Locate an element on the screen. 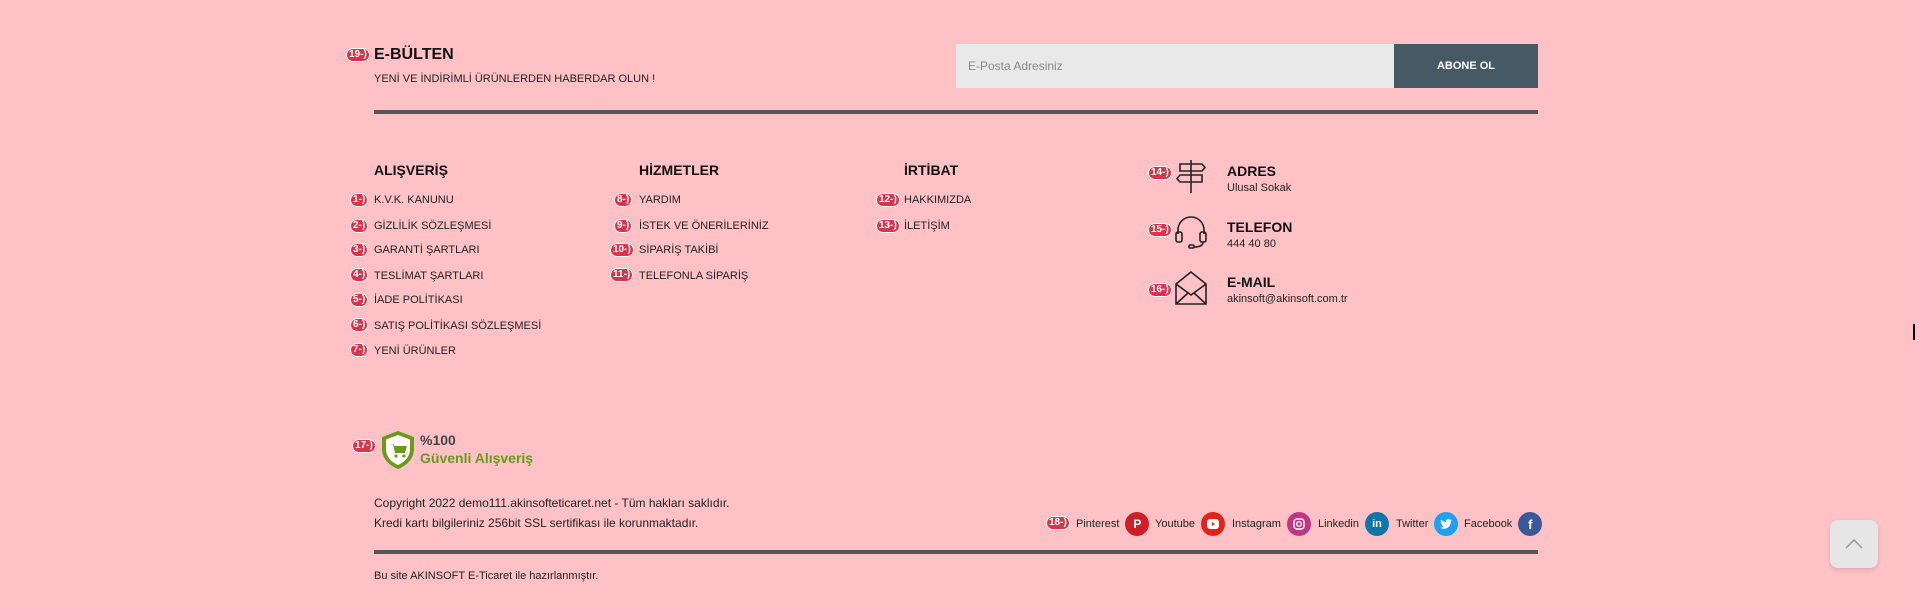 The image size is (1918, 608). social-twitter: Twitter is located at coordinates (1427, 524).